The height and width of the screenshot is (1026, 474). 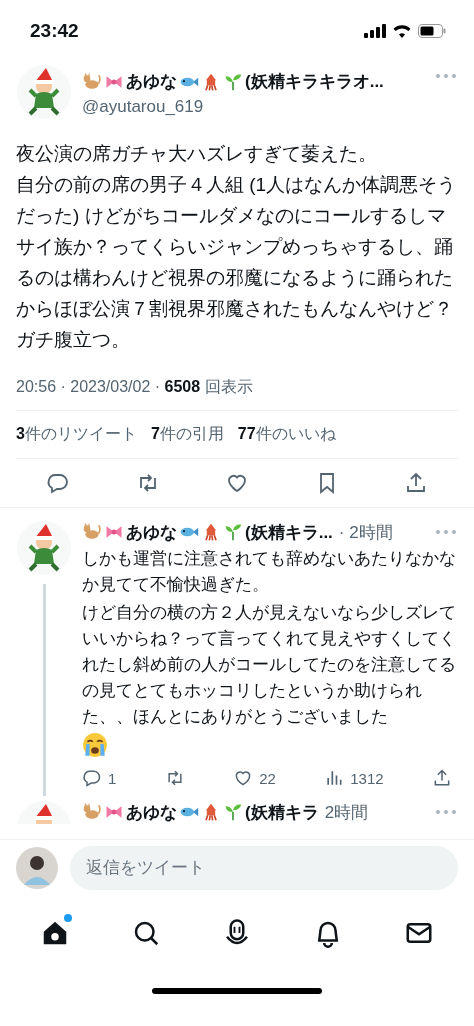 What do you see at coordinates (269, 665) in the screenshot?
I see `reply-text: けど自分の横の方２人が見えないなら少しズレていいからね？って言ってくれて見えやすくしてくれたし斜め前の人がコールしてたのを注意してるの見てとてもホッコリしたというか助けられた、、ほんとにありがとうございました` at bounding box center [269, 665].